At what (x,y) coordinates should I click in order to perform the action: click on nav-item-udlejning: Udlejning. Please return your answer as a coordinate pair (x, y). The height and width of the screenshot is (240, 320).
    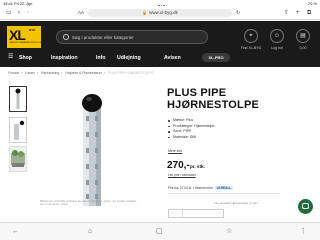
    Looking at the image, I should click on (129, 58).